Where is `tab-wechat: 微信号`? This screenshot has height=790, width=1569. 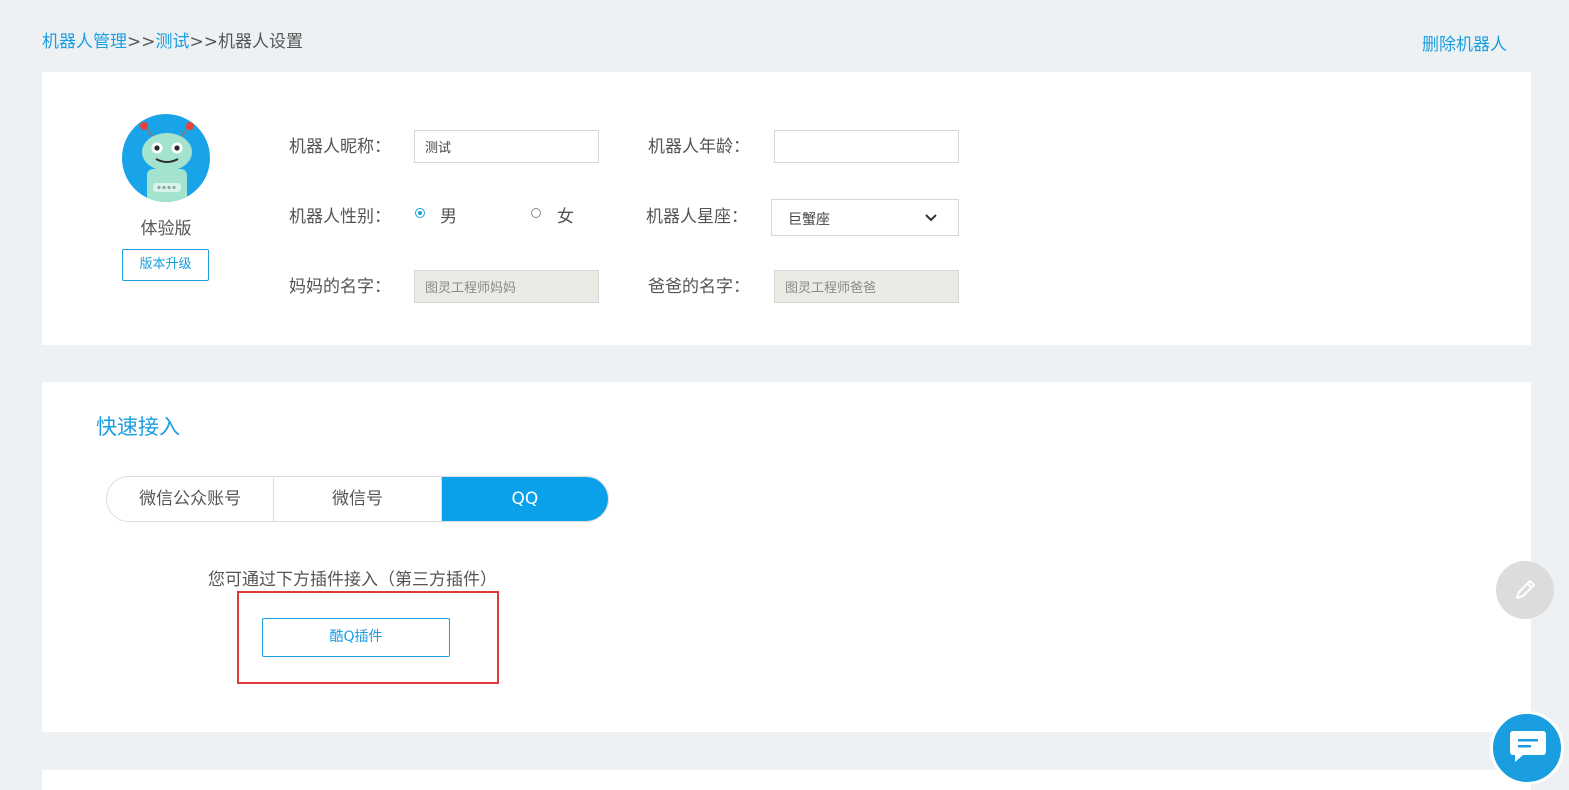 tab-wechat: 微信号 is located at coordinates (358, 499).